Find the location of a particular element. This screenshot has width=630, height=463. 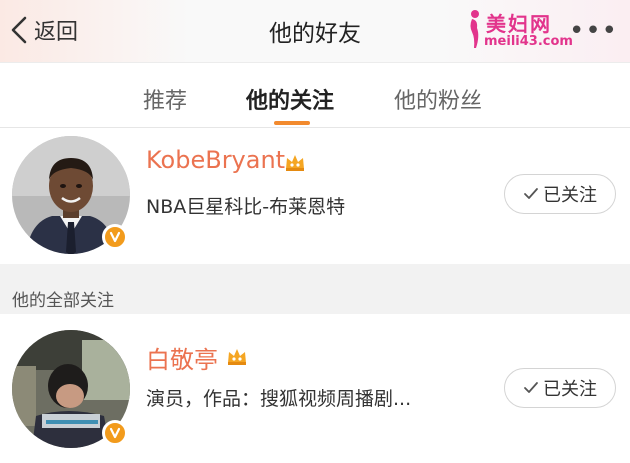

woman-silhouette-icon is located at coordinates (474, 29).